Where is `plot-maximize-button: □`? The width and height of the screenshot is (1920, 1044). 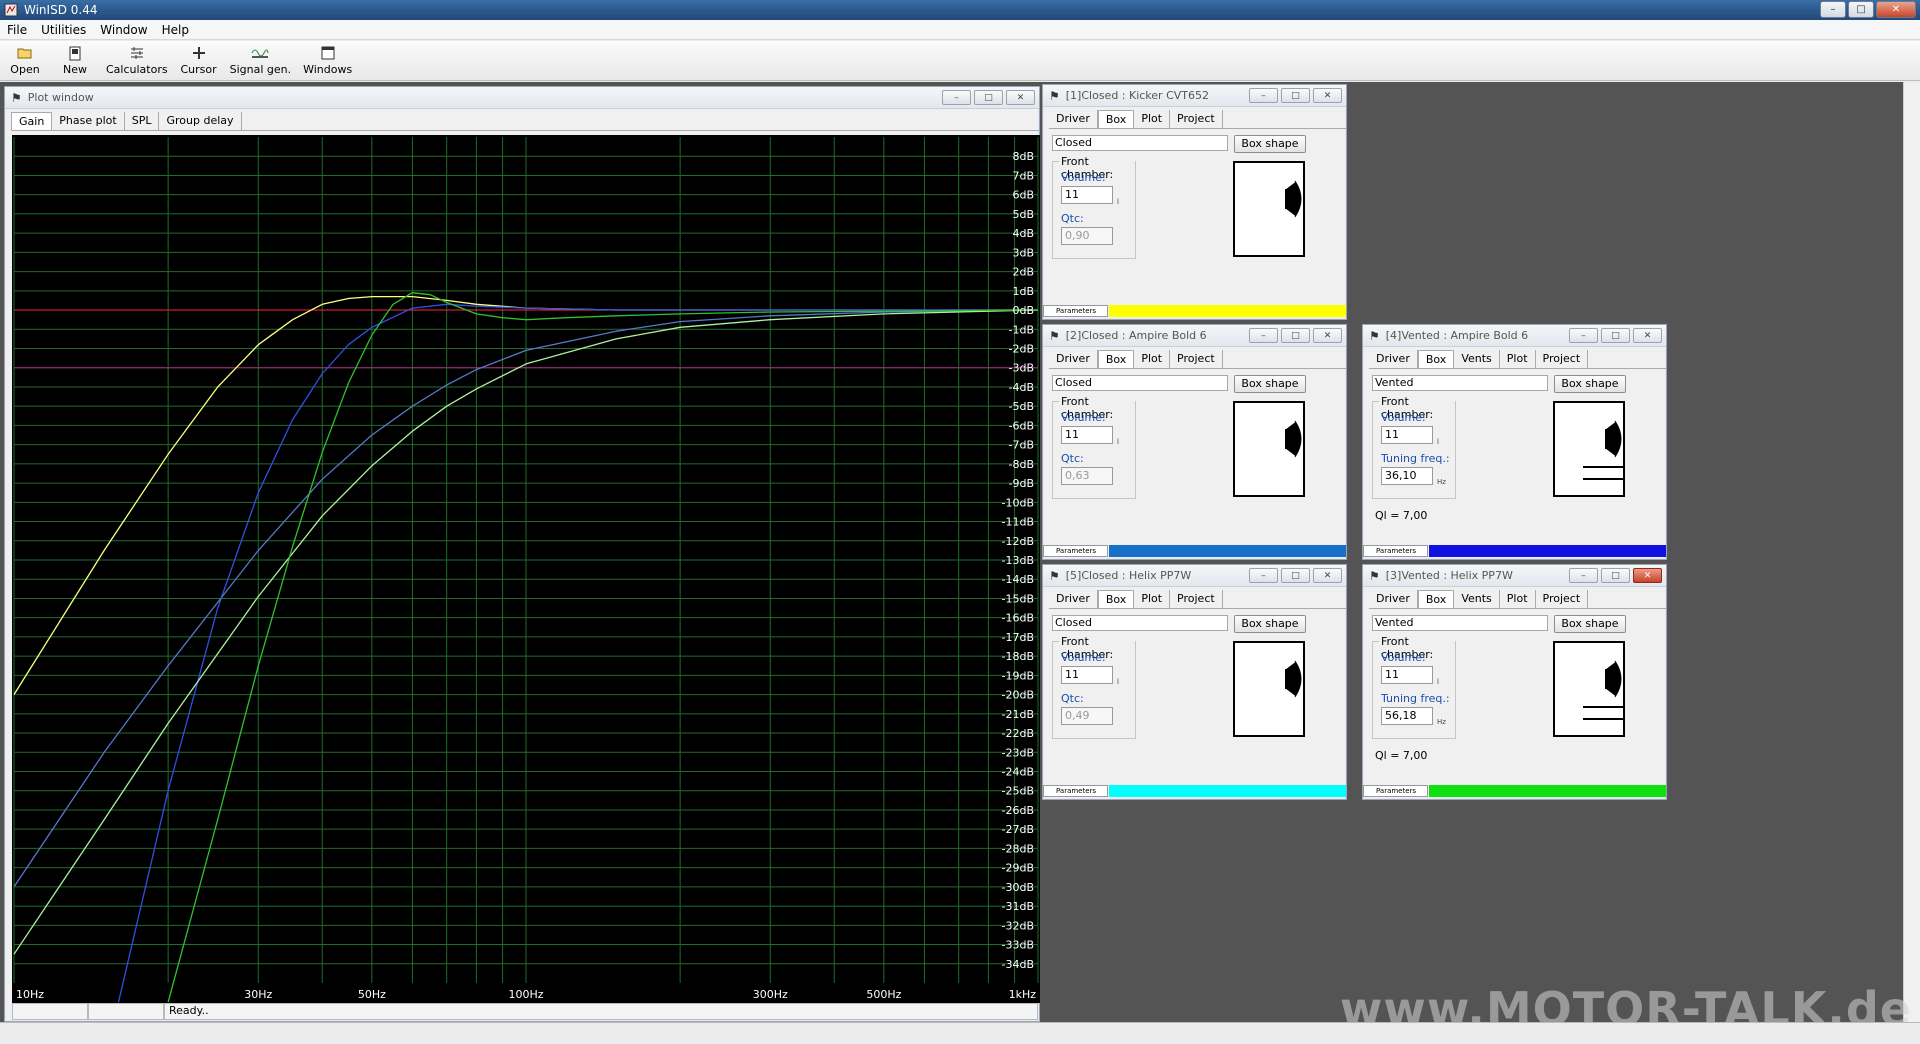 plot-maximize-button: □ is located at coordinates (988, 97).